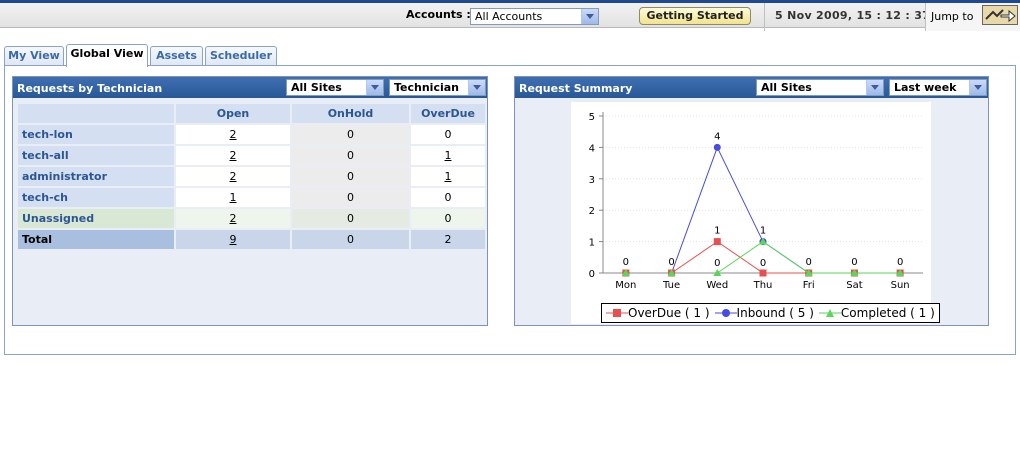 The height and width of the screenshot is (468, 1020). What do you see at coordinates (1000, 15) in the screenshot?
I see `jump-to-icon` at bounding box center [1000, 15].